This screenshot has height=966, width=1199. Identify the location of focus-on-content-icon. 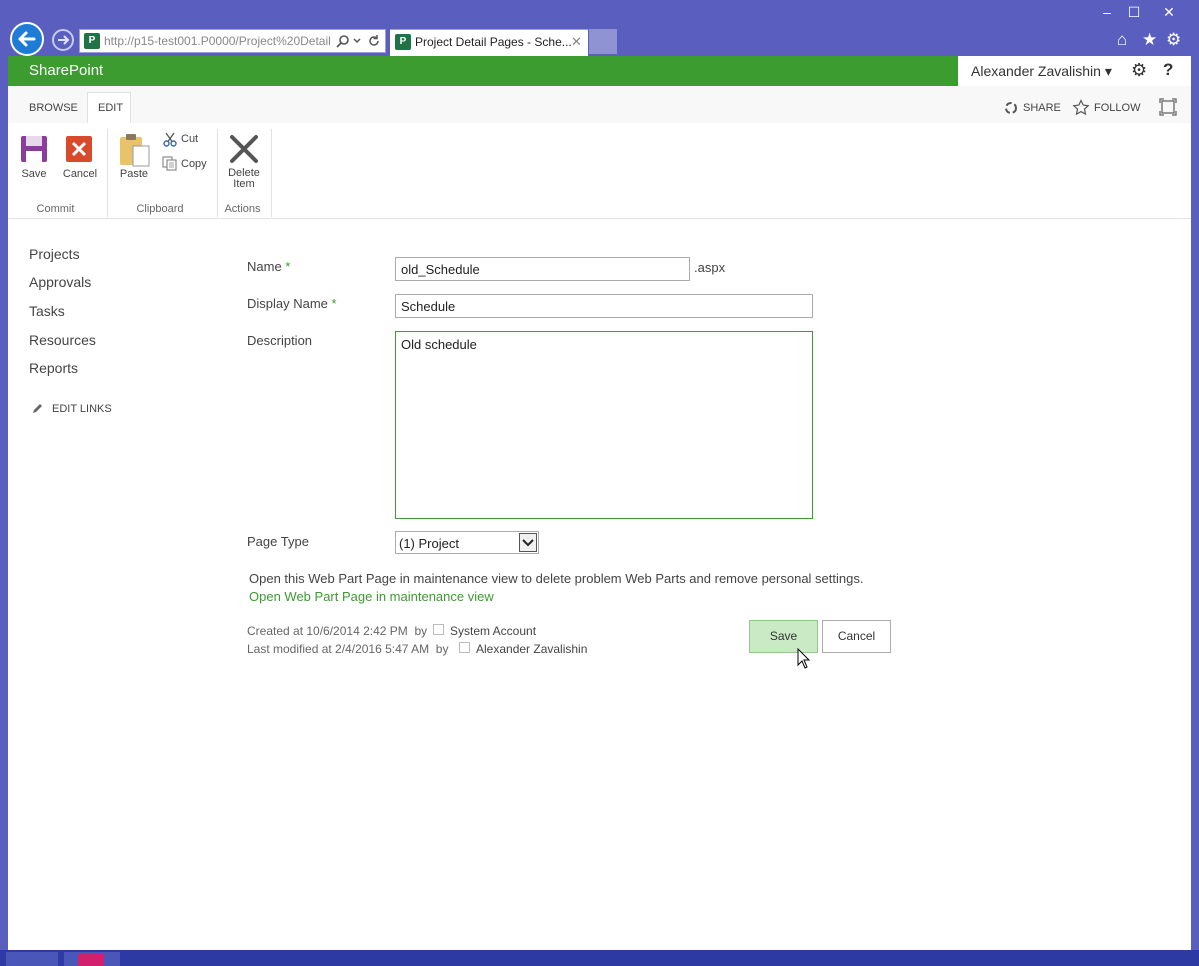
(1168, 107).